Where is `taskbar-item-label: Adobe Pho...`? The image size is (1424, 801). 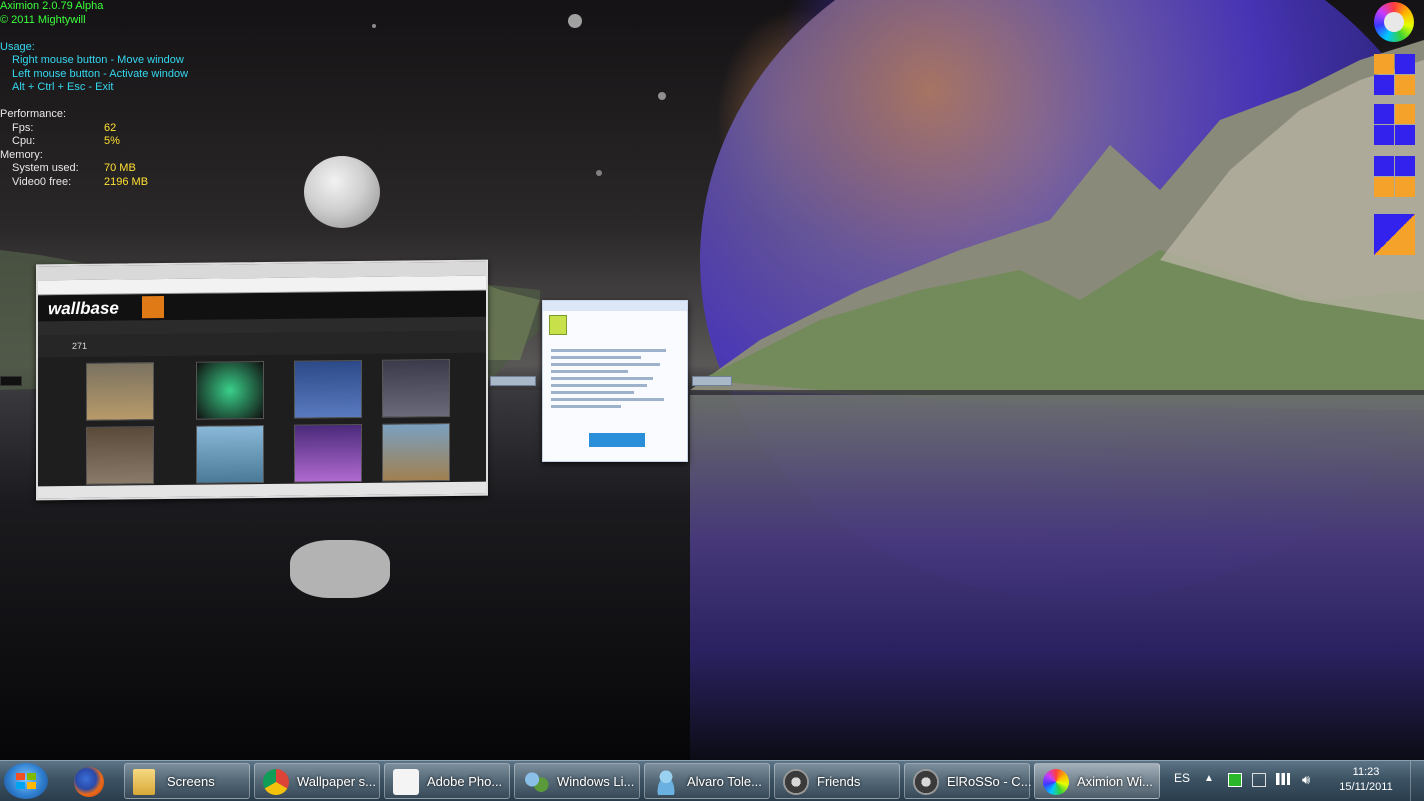
taskbar-item-label: Adobe Pho... is located at coordinates (465, 781).